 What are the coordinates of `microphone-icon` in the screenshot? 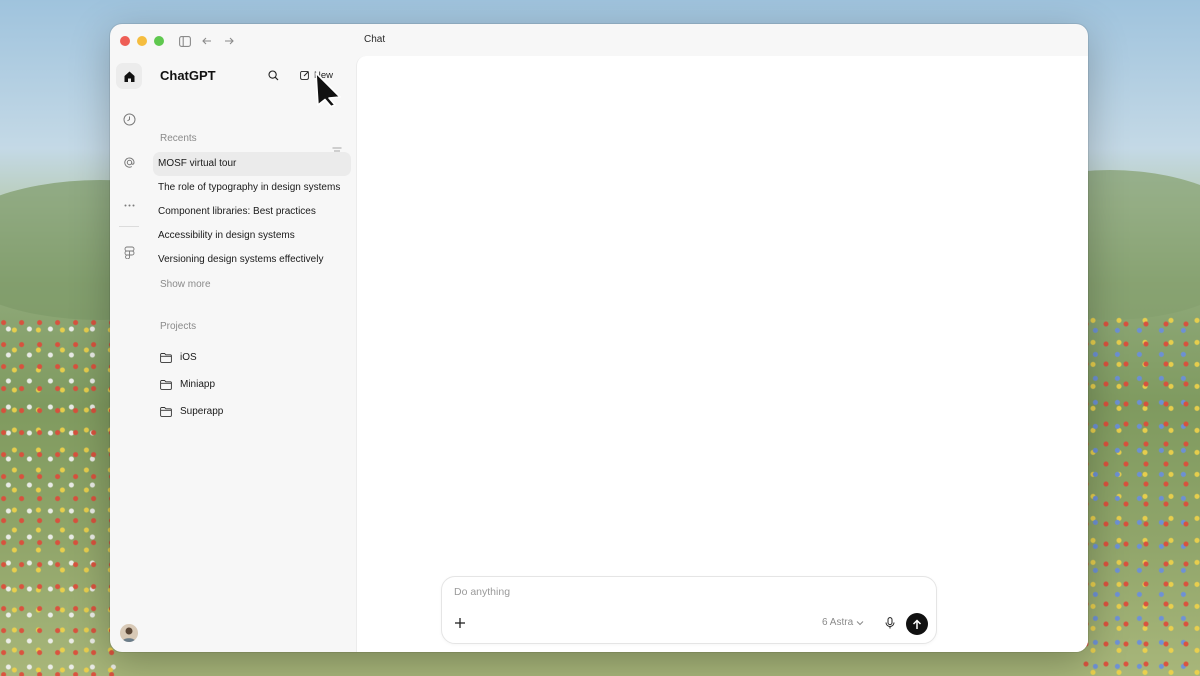 It's located at (890, 623).